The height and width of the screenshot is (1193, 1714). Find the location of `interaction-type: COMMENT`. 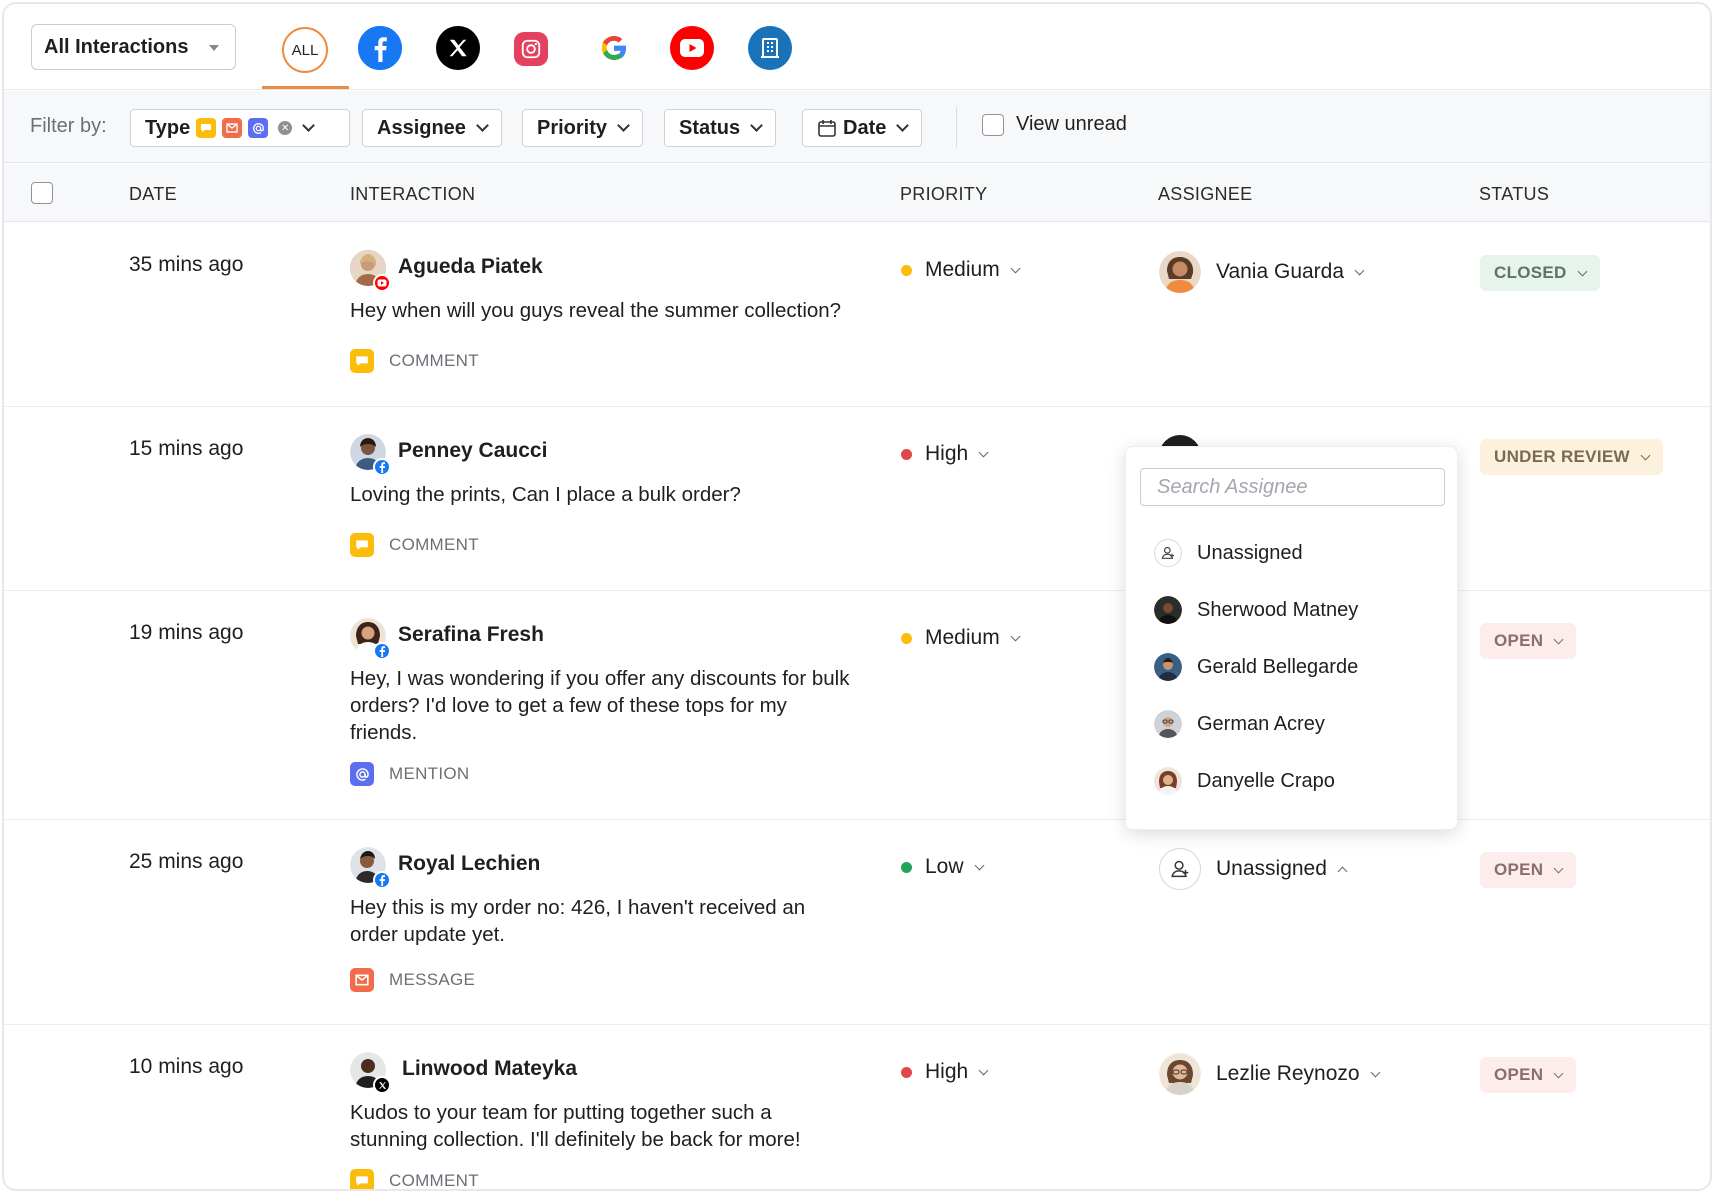

interaction-type: COMMENT is located at coordinates (414, 361).